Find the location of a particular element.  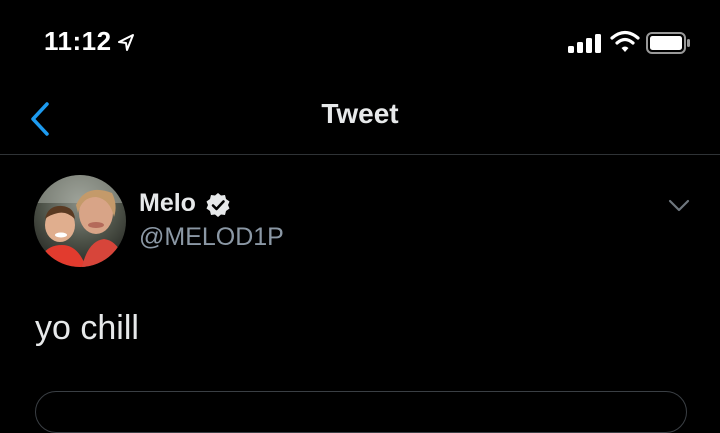

verified-badge-icon is located at coordinates (218, 205).